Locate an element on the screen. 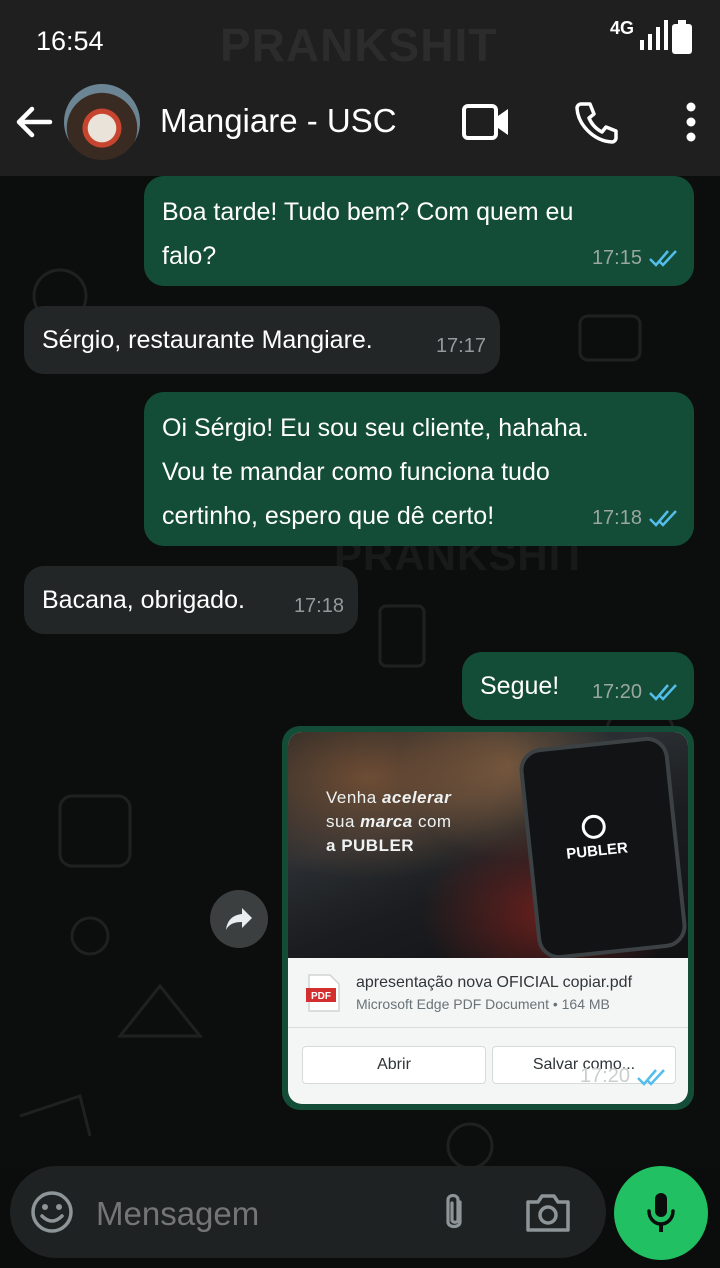 The width and height of the screenshot is (720, 1268). message-time: 17:15 is located at coordinates (616, 258).